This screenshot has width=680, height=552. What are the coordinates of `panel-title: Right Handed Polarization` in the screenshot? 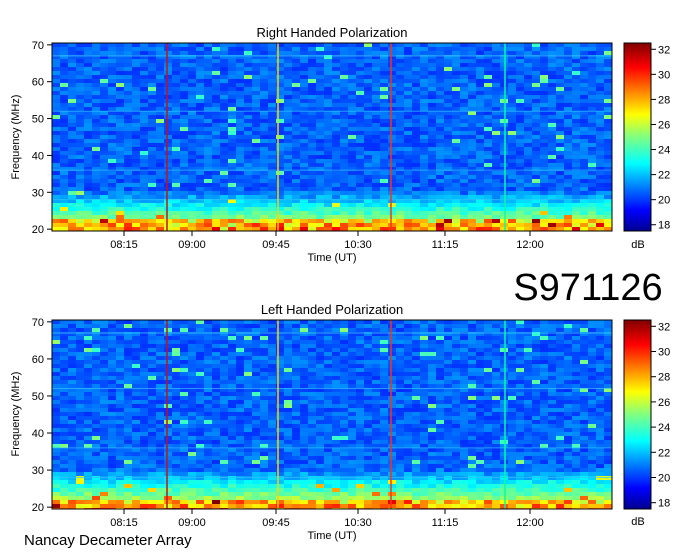 It's located at (331, 32).